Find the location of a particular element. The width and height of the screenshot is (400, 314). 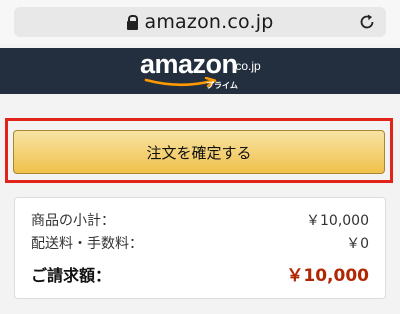

amazon-prime-logo: amazon .co.jp プライム is located at coordinates (205, 70).